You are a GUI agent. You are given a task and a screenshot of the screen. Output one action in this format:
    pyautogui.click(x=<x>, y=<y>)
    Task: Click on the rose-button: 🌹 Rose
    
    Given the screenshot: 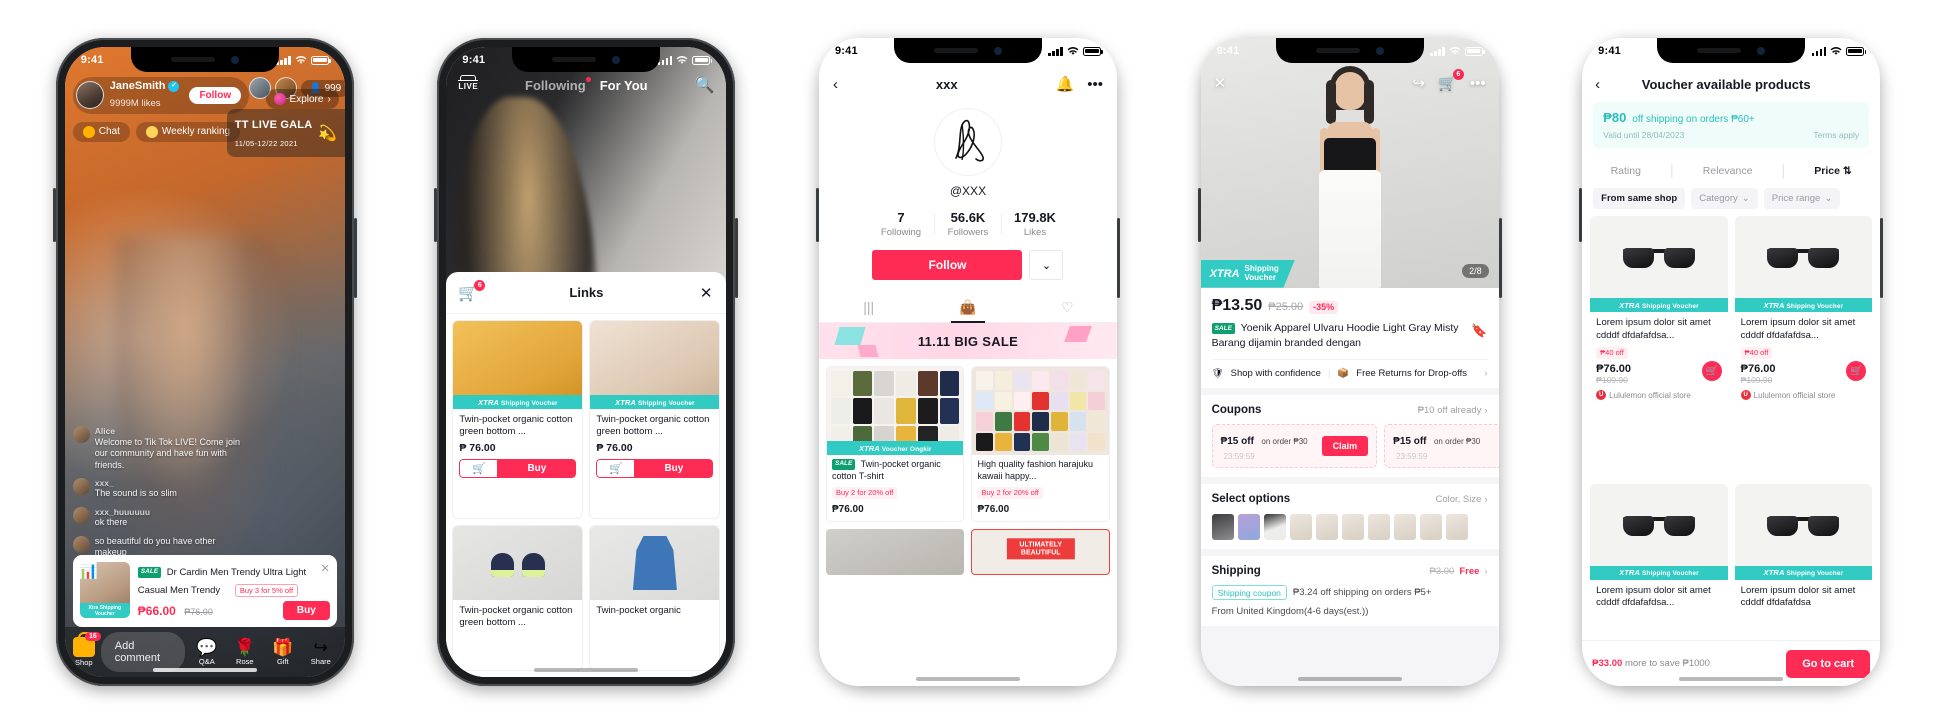 What is the action you would take?
    pyautogui.click(x=245, y=652)
    